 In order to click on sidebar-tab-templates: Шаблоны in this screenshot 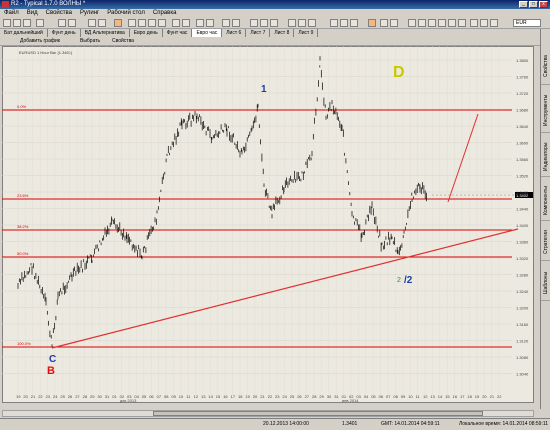, I will do `click(545, 283)`.